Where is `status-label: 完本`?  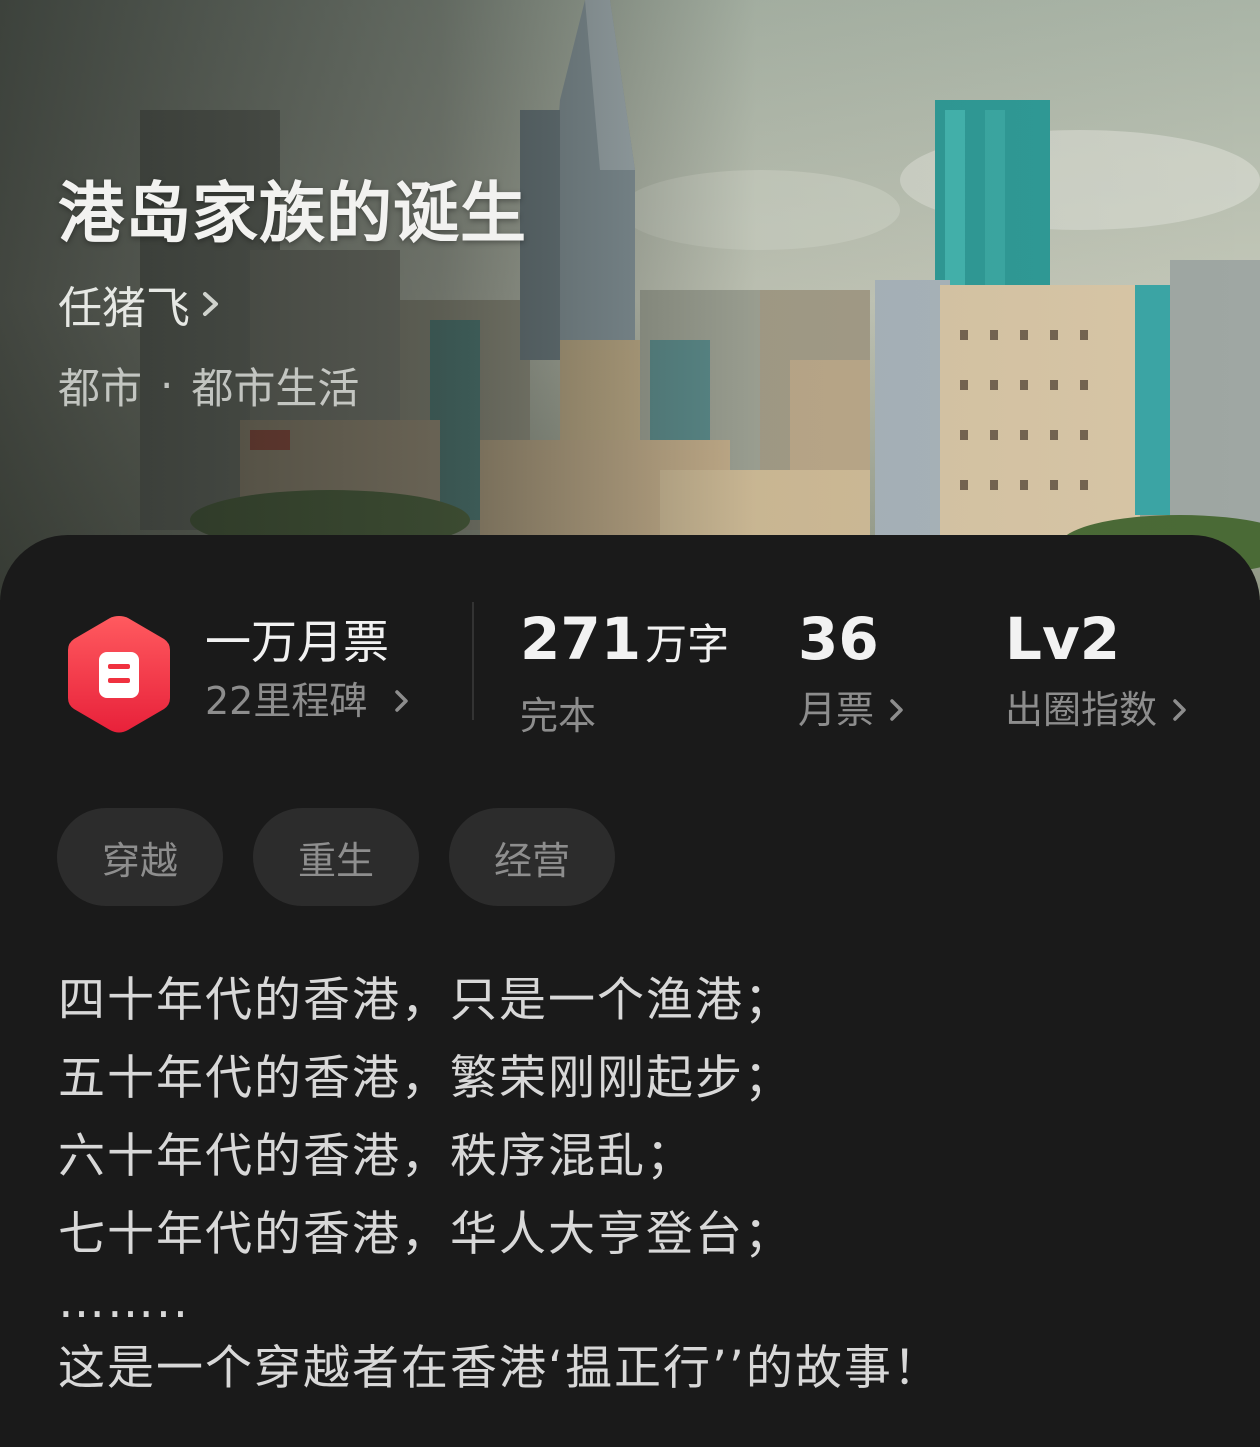
status-label: 完本 is located at coordinates (558, 716).